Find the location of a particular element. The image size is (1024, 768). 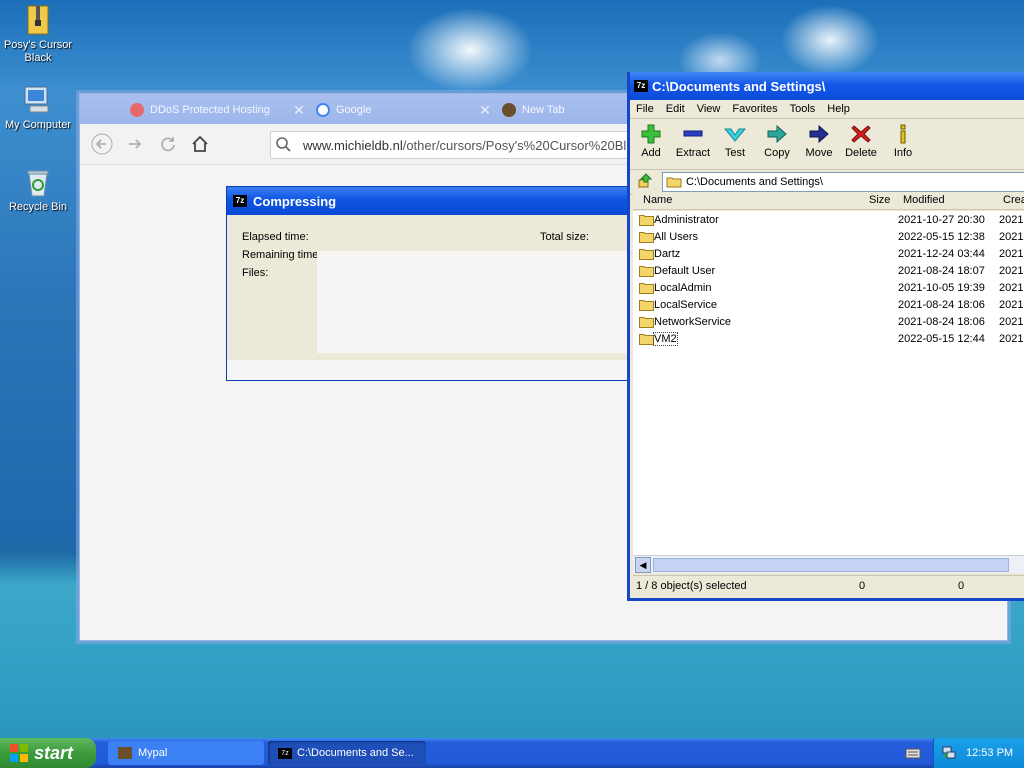

menu-edit: Edit is located at coordinates (675, 109).